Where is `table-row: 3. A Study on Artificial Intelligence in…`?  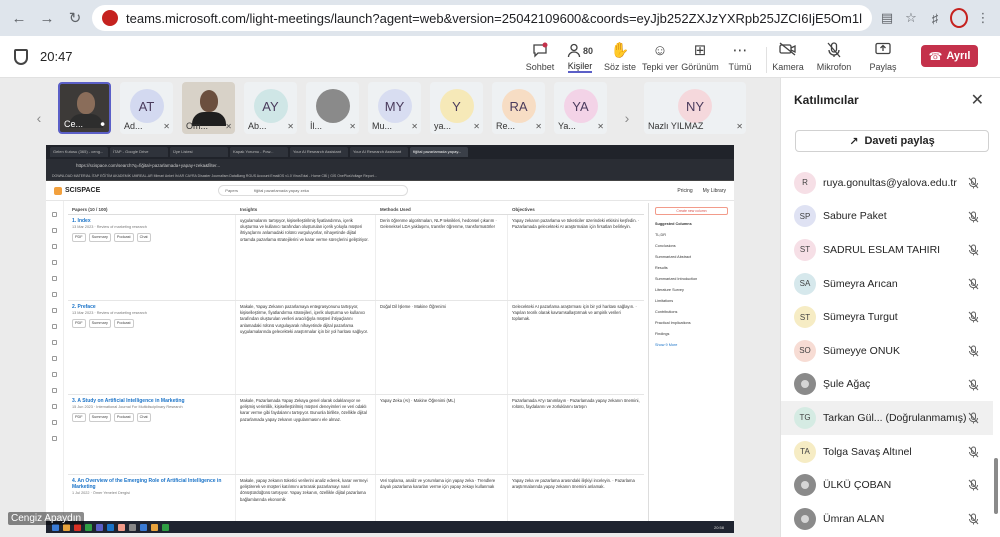 table-row: 3. A Study on Artificial Intelligence in… is located at coordinates (356, 435).